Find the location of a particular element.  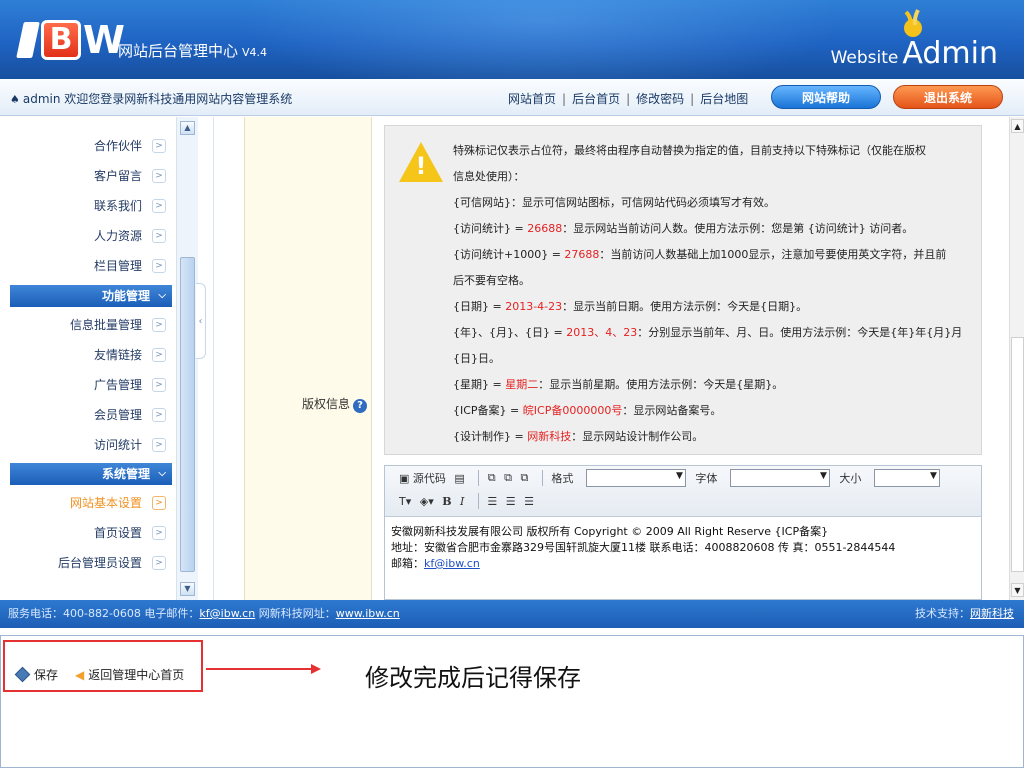

sidebar-item-partners: 合作伙伴 > is located at coordinates (86, 146).